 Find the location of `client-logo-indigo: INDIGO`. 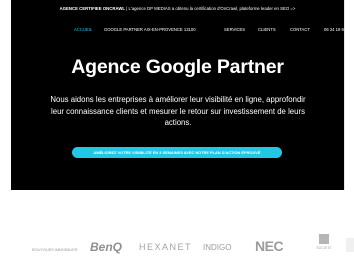

client-logo-indigo: INDIGO is located at coordinates (217, 247).